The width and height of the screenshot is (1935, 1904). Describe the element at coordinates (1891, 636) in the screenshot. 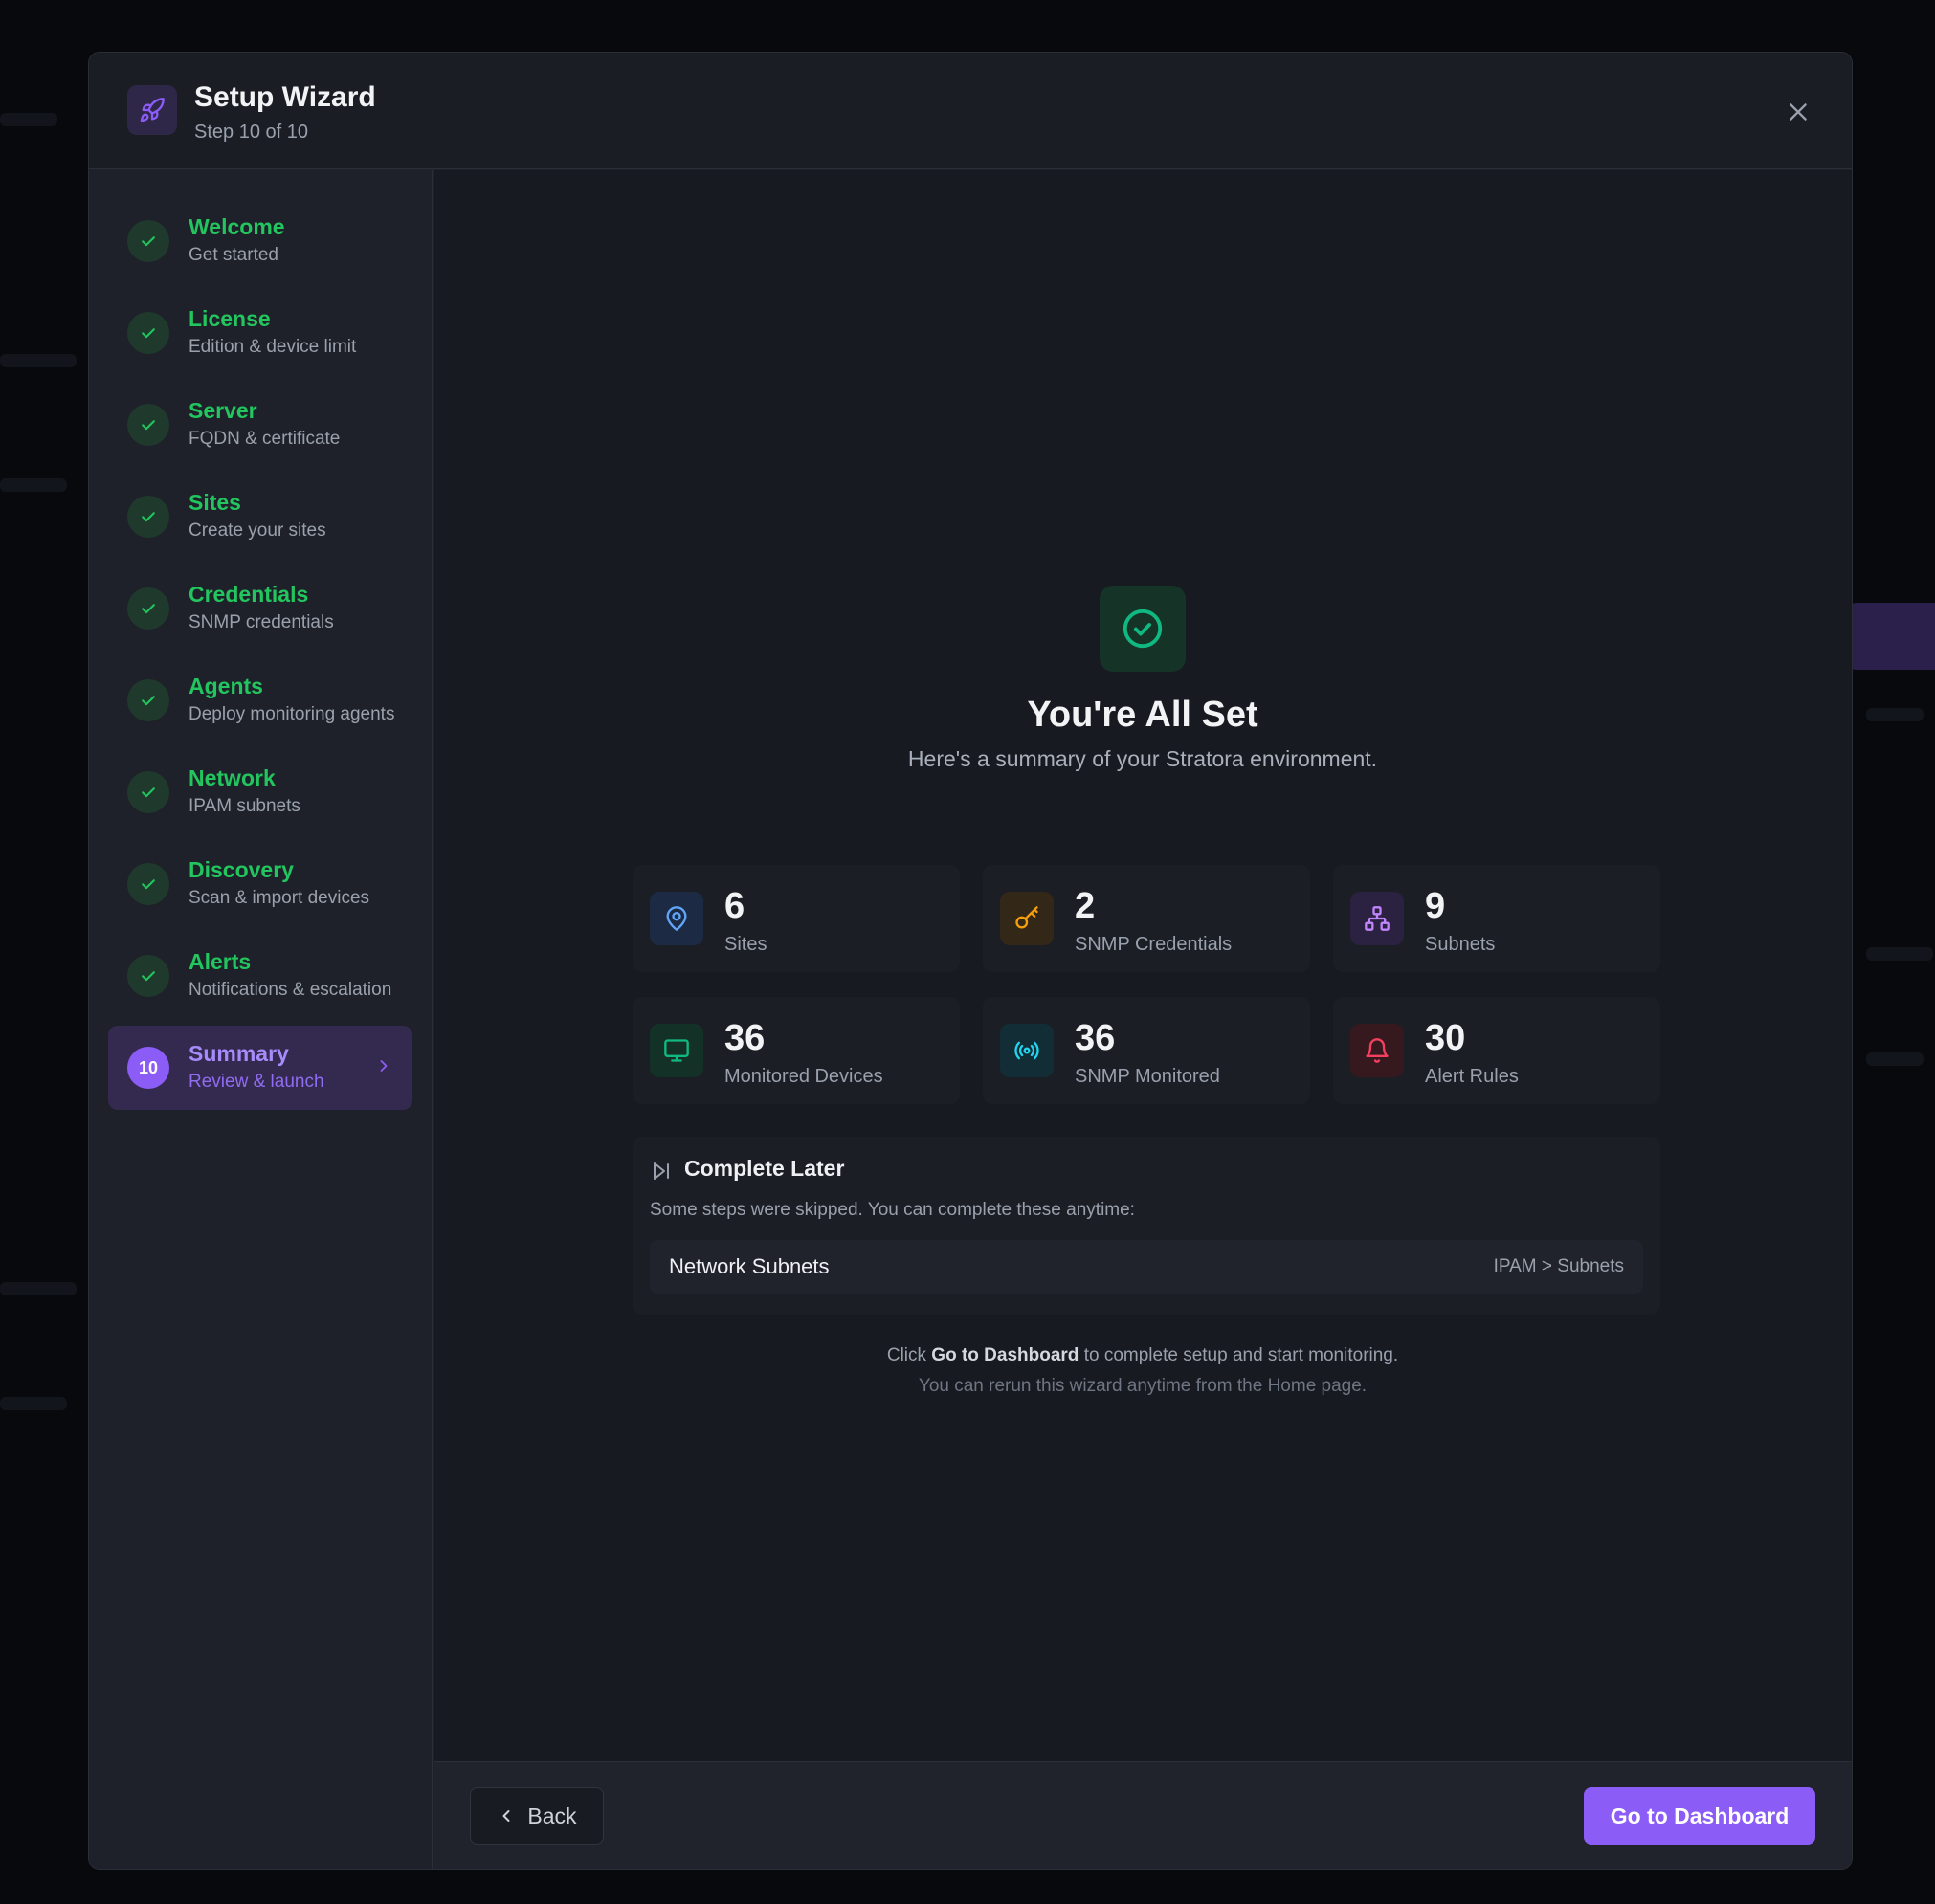

I see `background-active-item` at that location.